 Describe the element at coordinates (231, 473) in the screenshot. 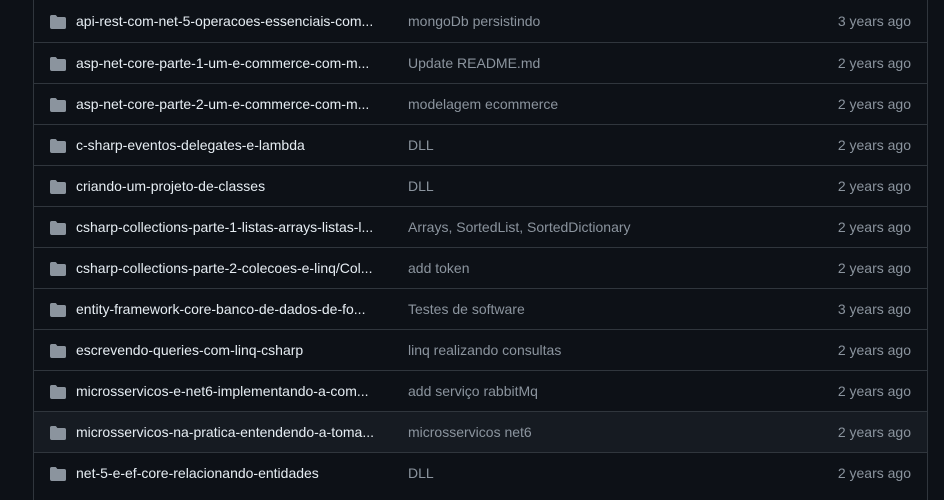

I see `folder-name-link: net-5-e-ef-core-relacionando-entidades` at that location.